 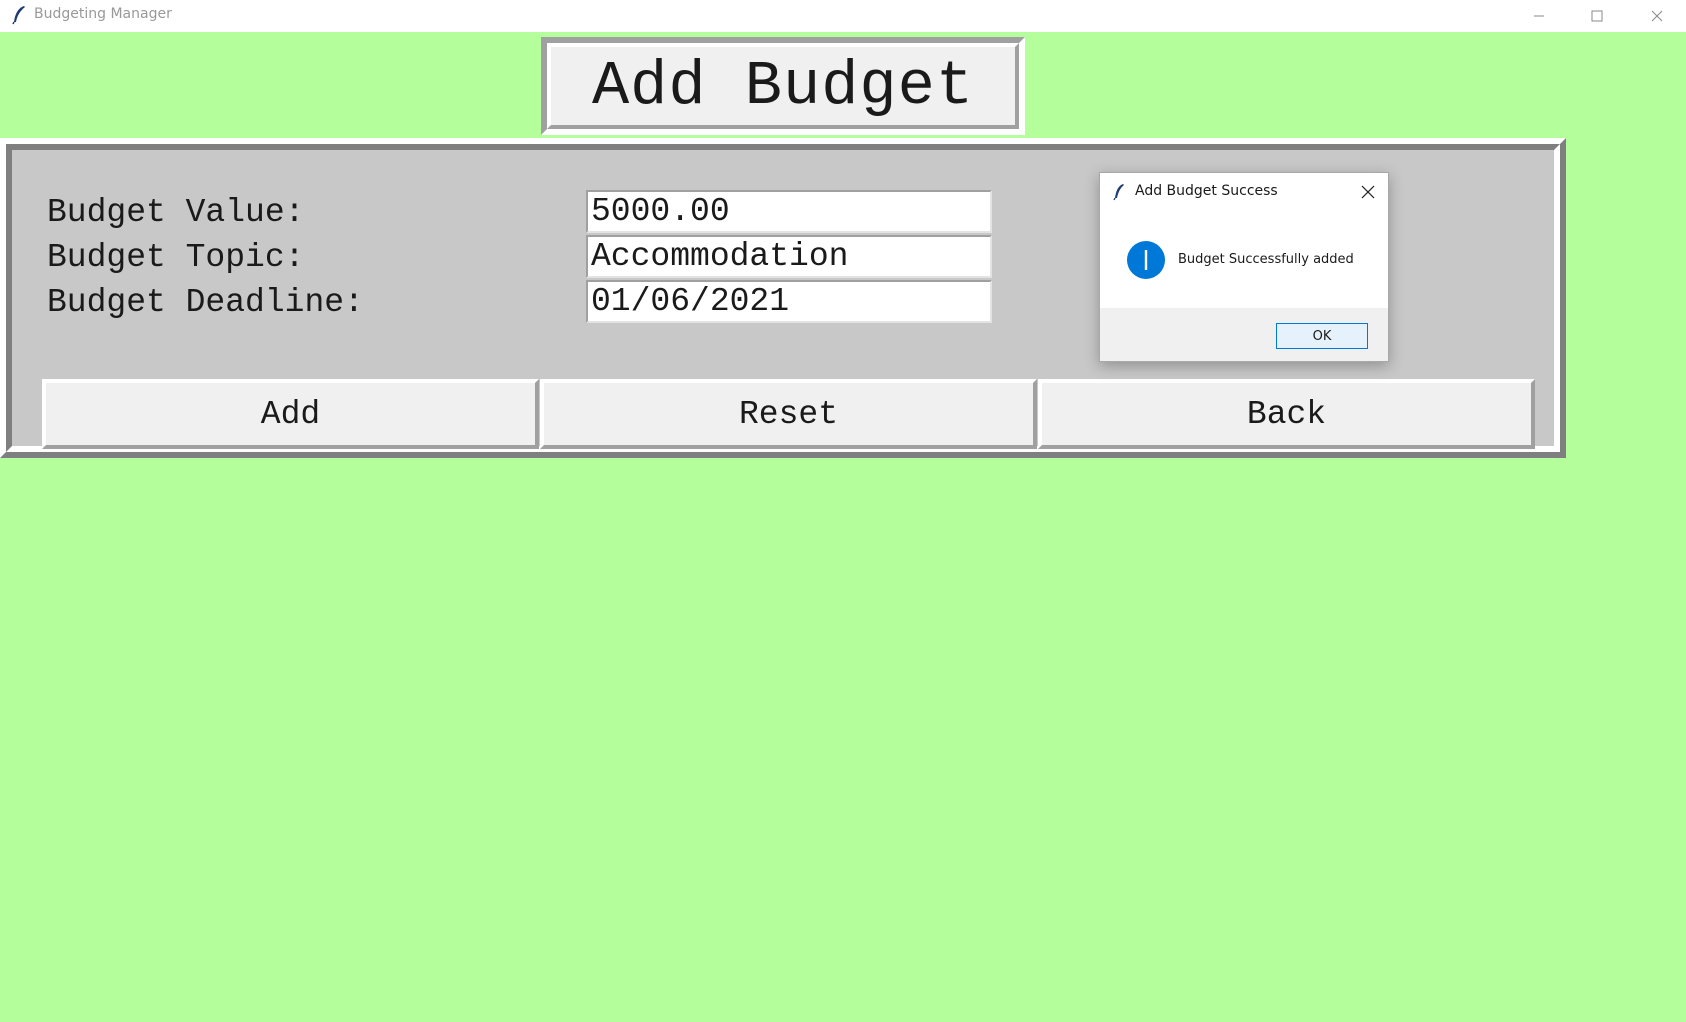 I want to click on budget-topic-label: Budget Topic:, so click(x=176, y=257).